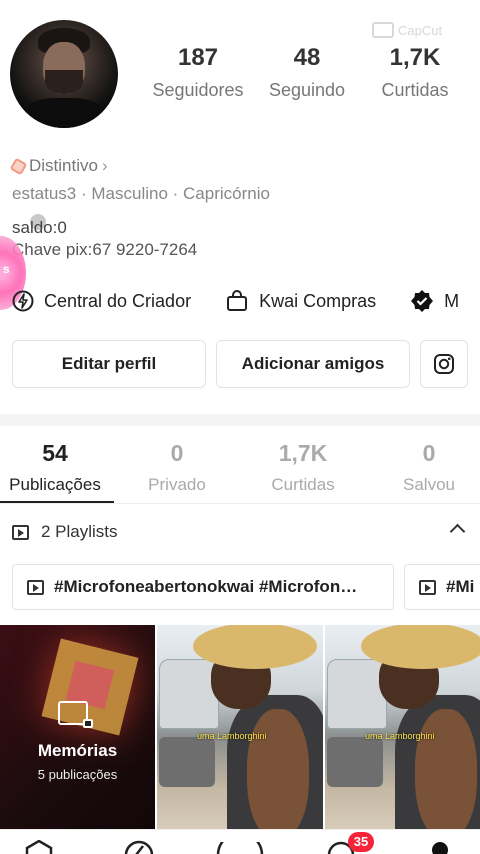 The height and width of the screenshot is (854, 480). I want to click on add-friends-button: Adicionar amigos, so click(313, 364).